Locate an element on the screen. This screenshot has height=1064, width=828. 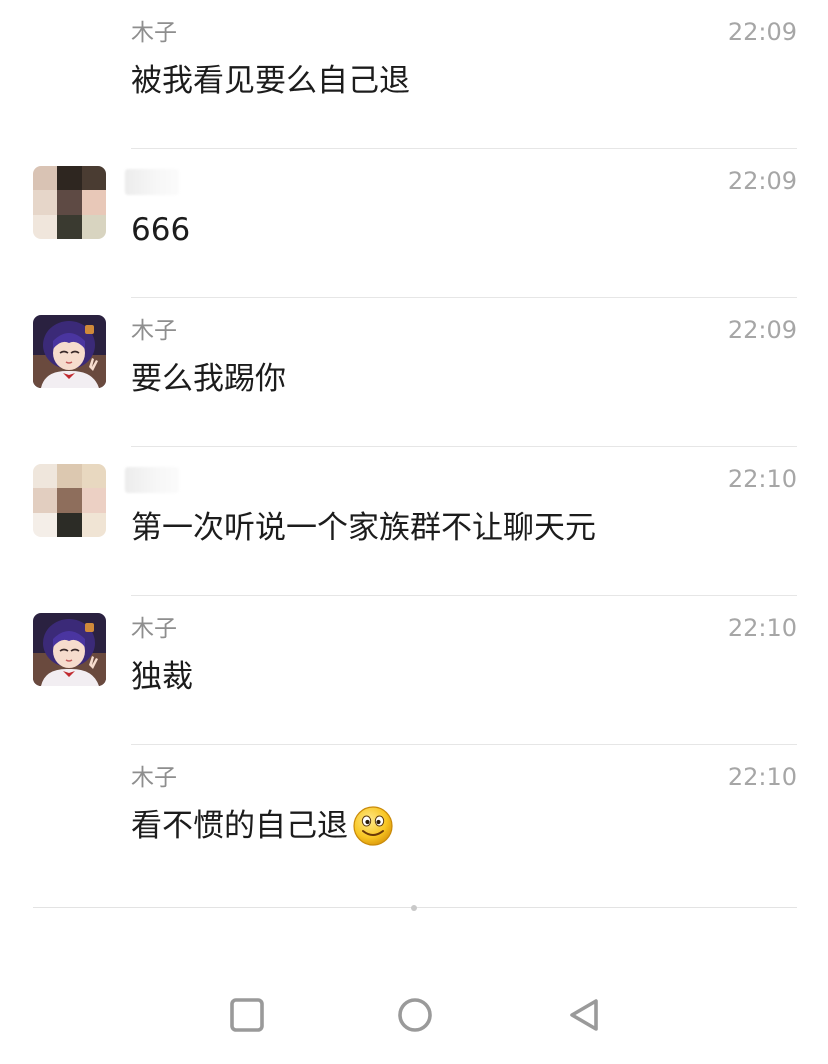
message-text: 独裁 is located at coordinates (162, 677).